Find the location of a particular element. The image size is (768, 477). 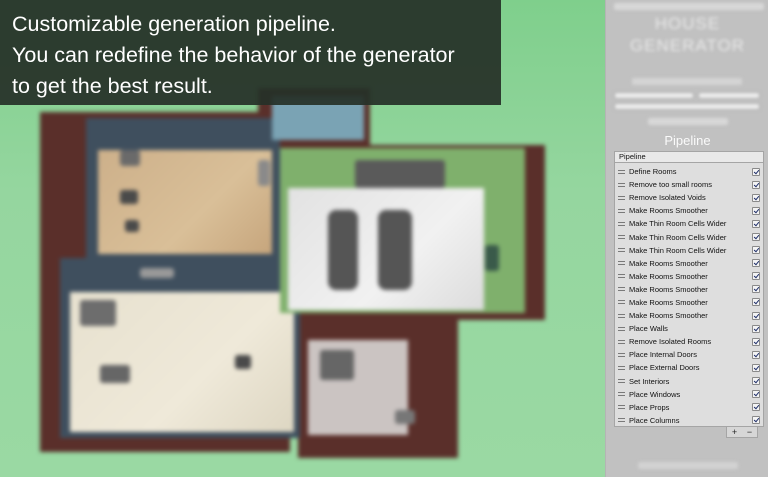

pipeline-list-footer: + − is located at coordinates (742, 432).